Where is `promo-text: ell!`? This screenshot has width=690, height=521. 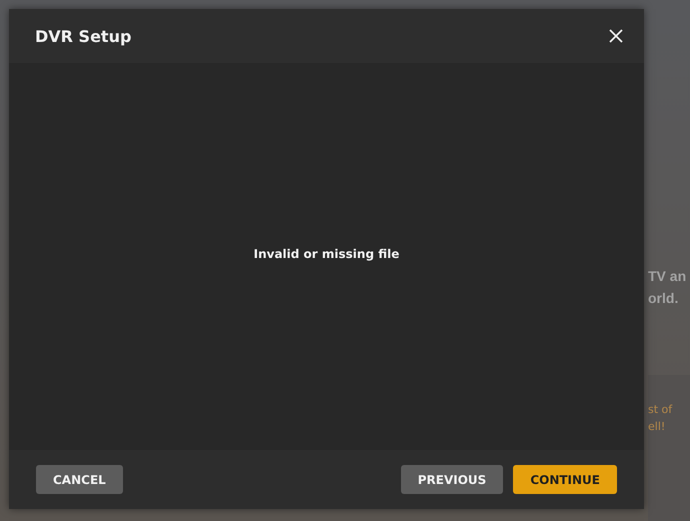 promo-text: ell! is located at coordinates (657, 426).